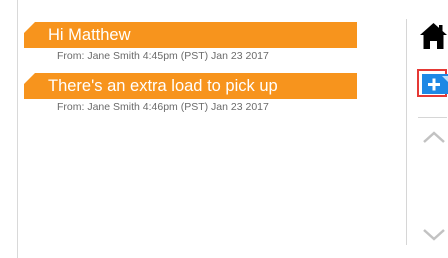  I want to click on add-message-icon, so click(435, 84).